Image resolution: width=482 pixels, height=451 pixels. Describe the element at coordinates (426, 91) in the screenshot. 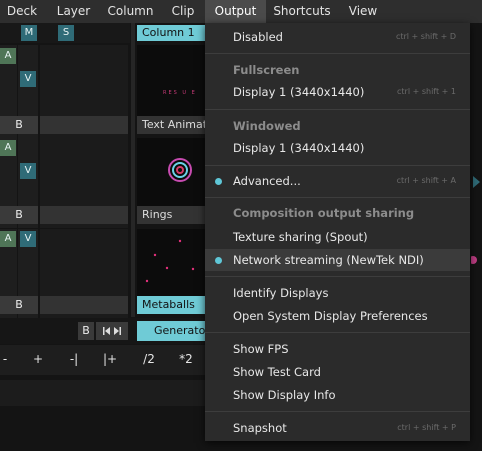

I see `fullscreen-display-shortcut: ctrl + shift + 1` at that location.